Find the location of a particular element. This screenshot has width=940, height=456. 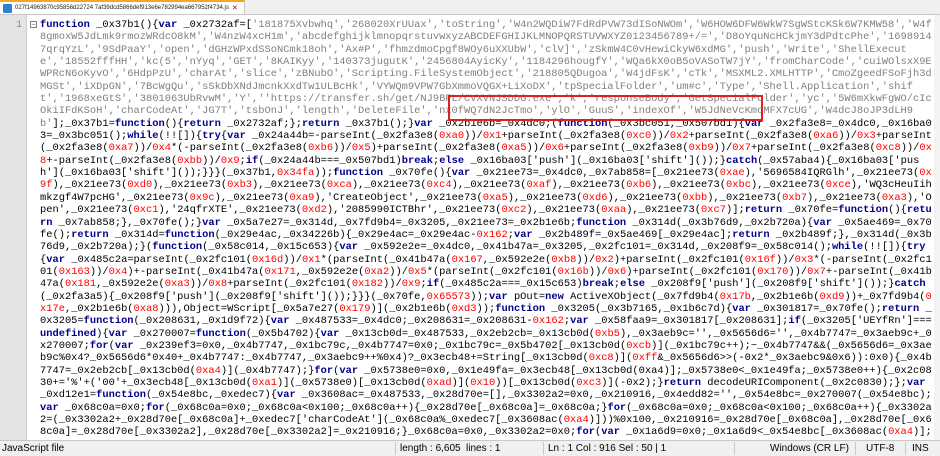

code-number: 0xbc is located at coordinates (738, 185).